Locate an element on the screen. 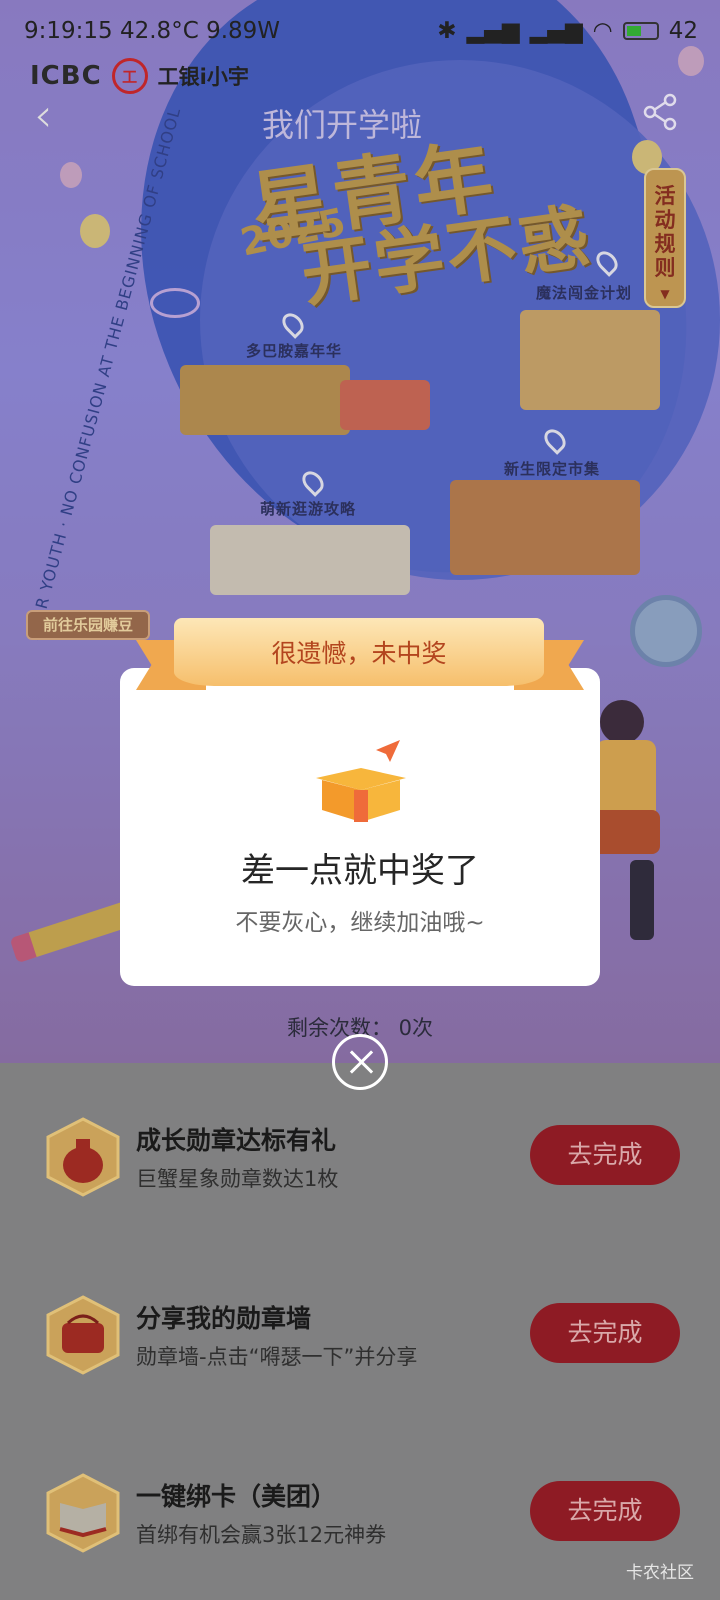 This screenshot has width=720, height=1600. task-desc: 巨蟹星象勋章数达1枚 is located at coordinates (237, 1179).